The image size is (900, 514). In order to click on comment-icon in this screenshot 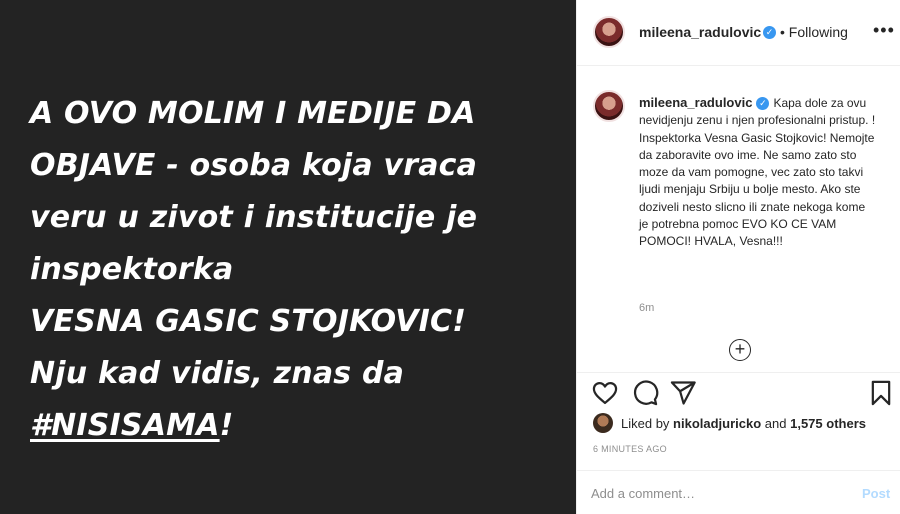, I will do `click(645, 393)`.